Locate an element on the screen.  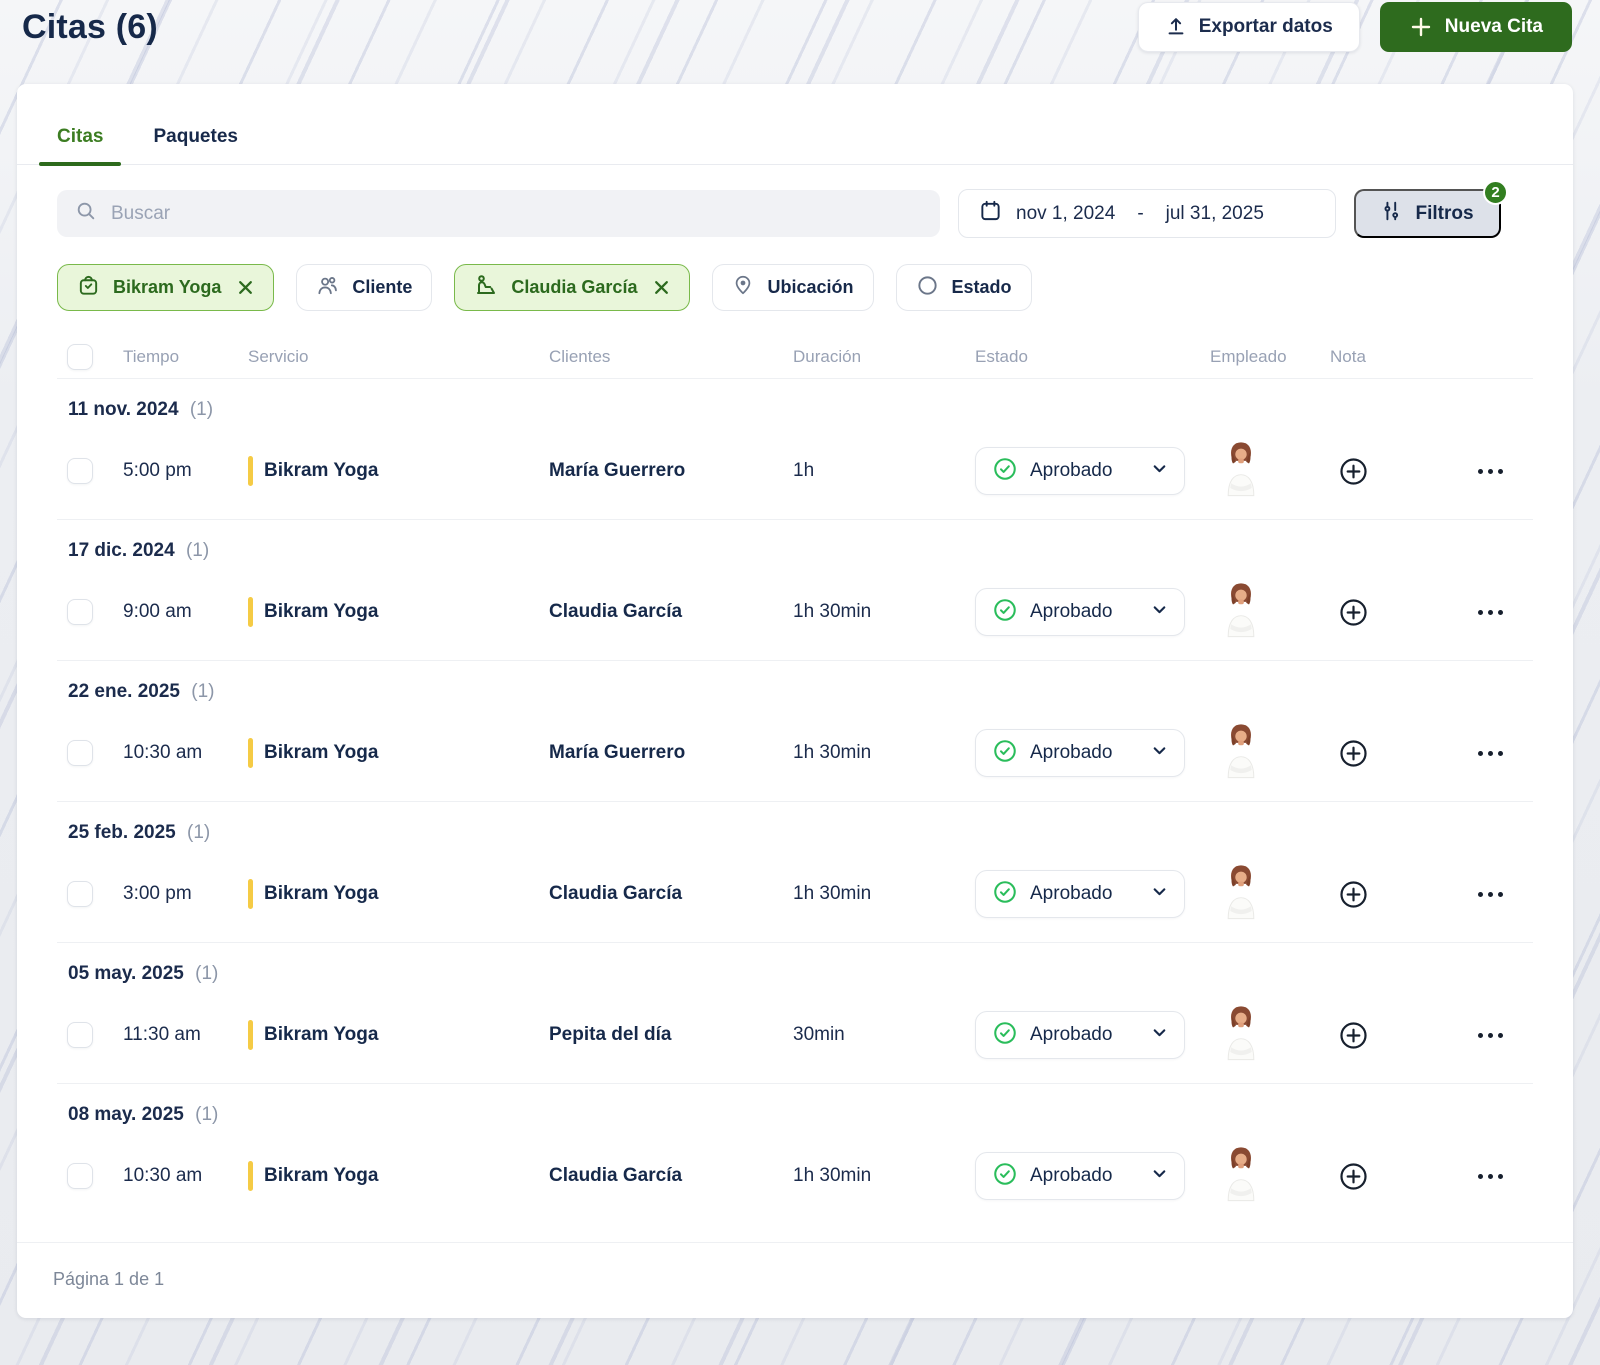
appointment-duration: 30min is located at coordinates (819, 1034).